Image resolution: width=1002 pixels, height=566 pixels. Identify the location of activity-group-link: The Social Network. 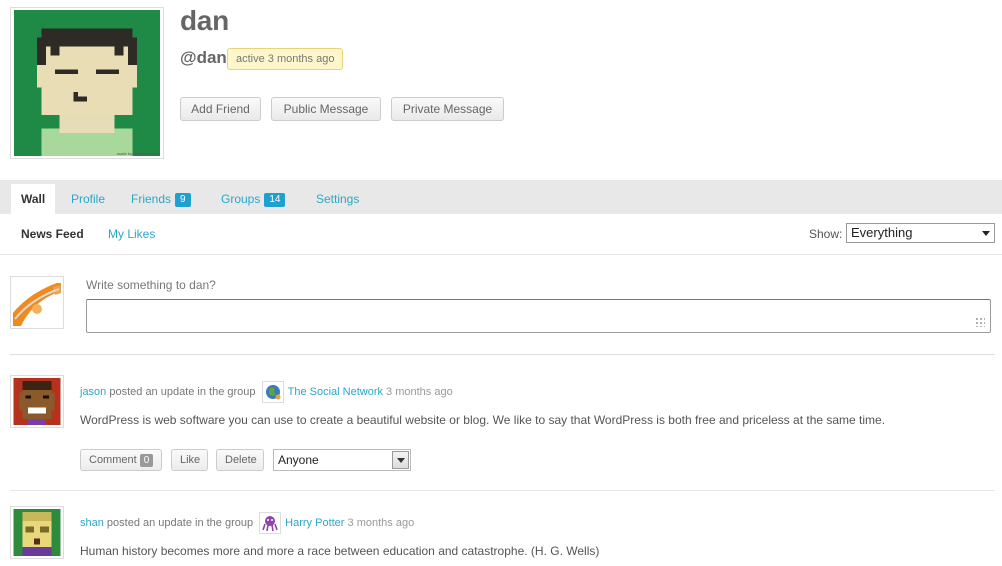
(335, 392).